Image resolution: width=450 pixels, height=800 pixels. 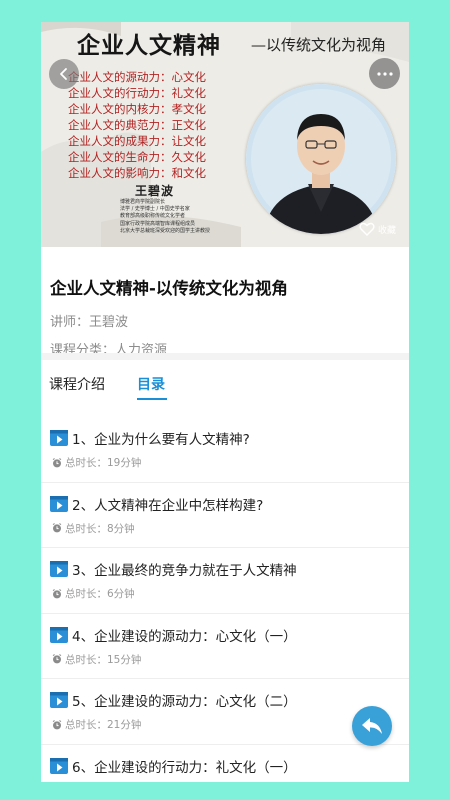 I want to click on lesson-duration: 总时长：8分钟, so click(x=100, y=528).